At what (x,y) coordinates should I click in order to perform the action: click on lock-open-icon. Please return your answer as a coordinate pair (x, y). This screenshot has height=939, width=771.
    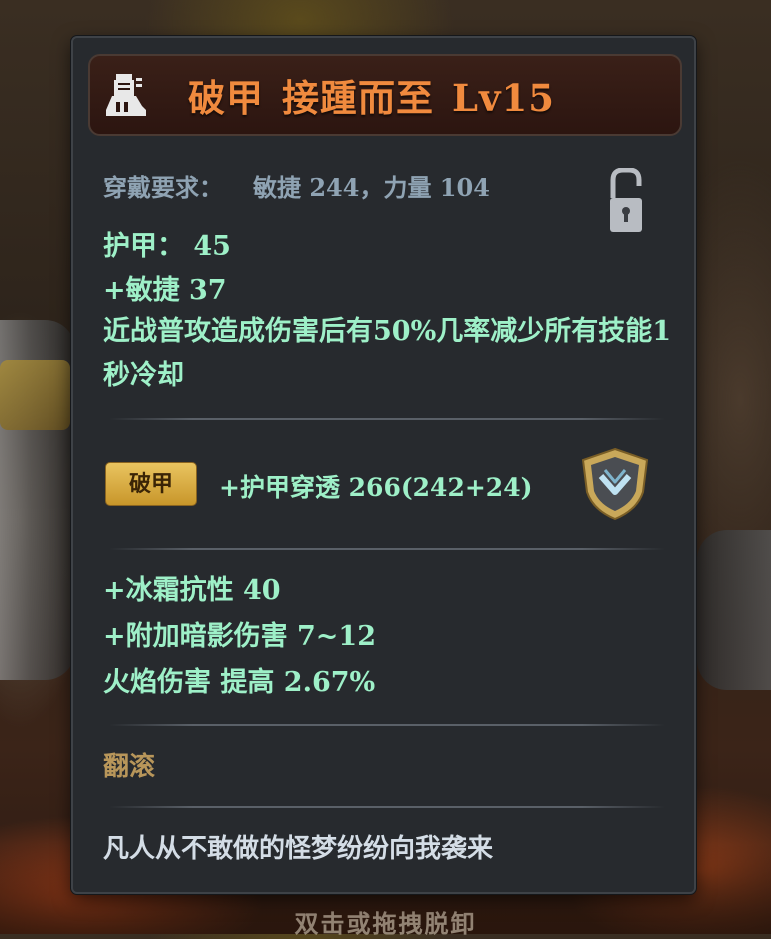
    Looking at the image, I should click on (626, 201).